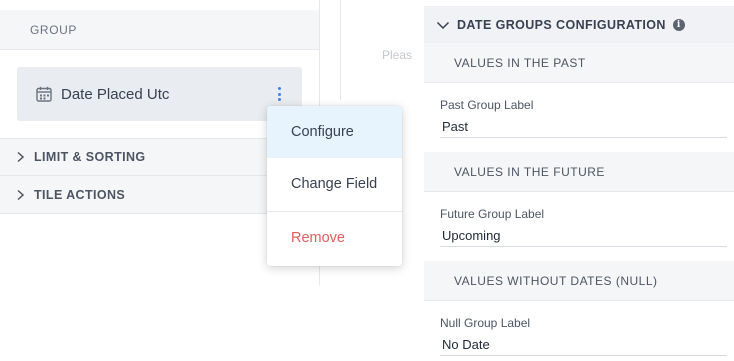 This screenshot has width=734, height=361. I want to click on menu-item-configure: Configure, so click(334, 132).